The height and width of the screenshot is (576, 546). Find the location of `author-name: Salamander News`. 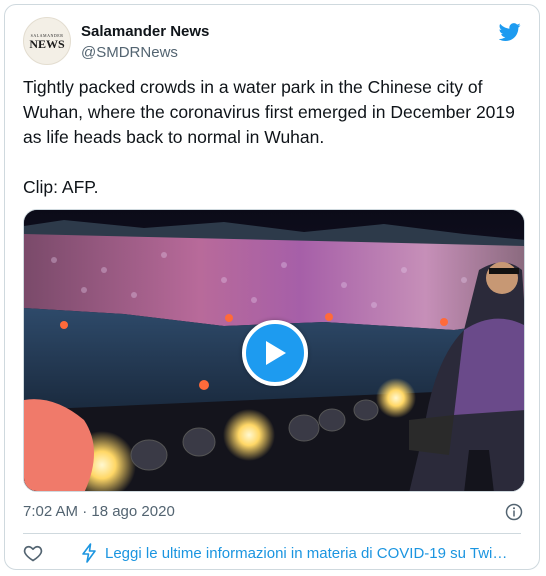

author-name: Salamander News is located at coordinates (145, 31).